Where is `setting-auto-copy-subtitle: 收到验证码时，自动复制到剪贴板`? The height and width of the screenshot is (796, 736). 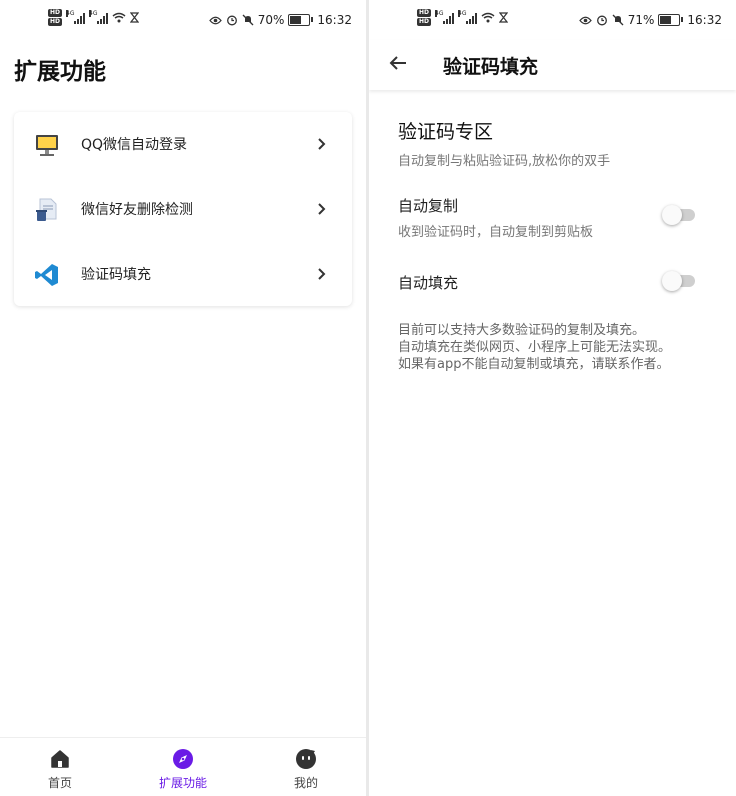 setting-auto-copy-subtitle: 收到验证码时，自动复制到剪贴板 is located at coordinates (496, 232).